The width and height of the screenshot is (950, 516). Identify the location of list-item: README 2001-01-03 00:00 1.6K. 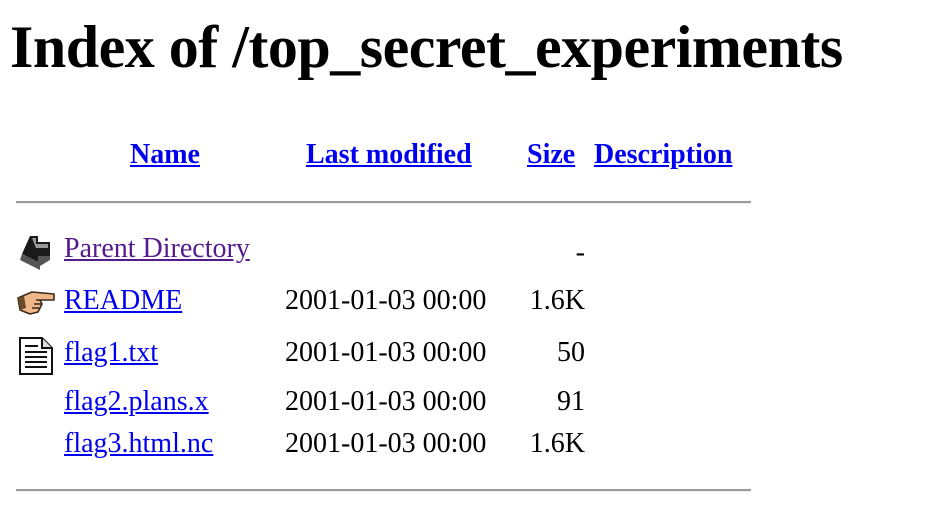
(475, 306).